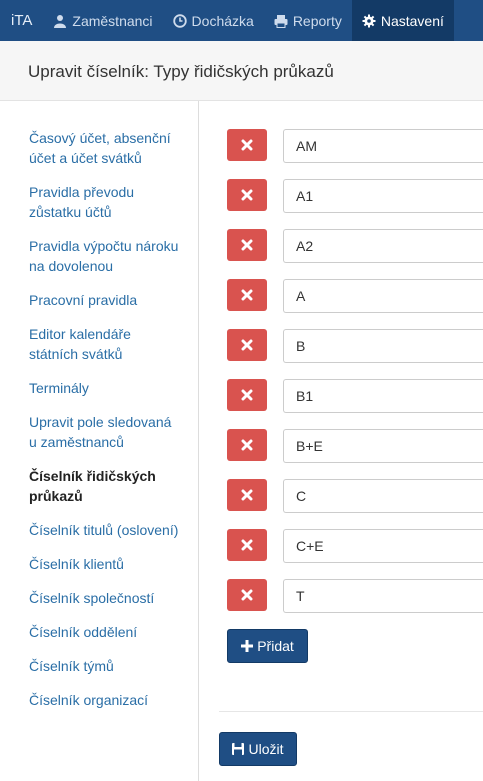 This screenshot has width=483, height=781. Describe the element at coordinates (383, 396) in the screenshot. I see `license-type-input: B1` at that location.